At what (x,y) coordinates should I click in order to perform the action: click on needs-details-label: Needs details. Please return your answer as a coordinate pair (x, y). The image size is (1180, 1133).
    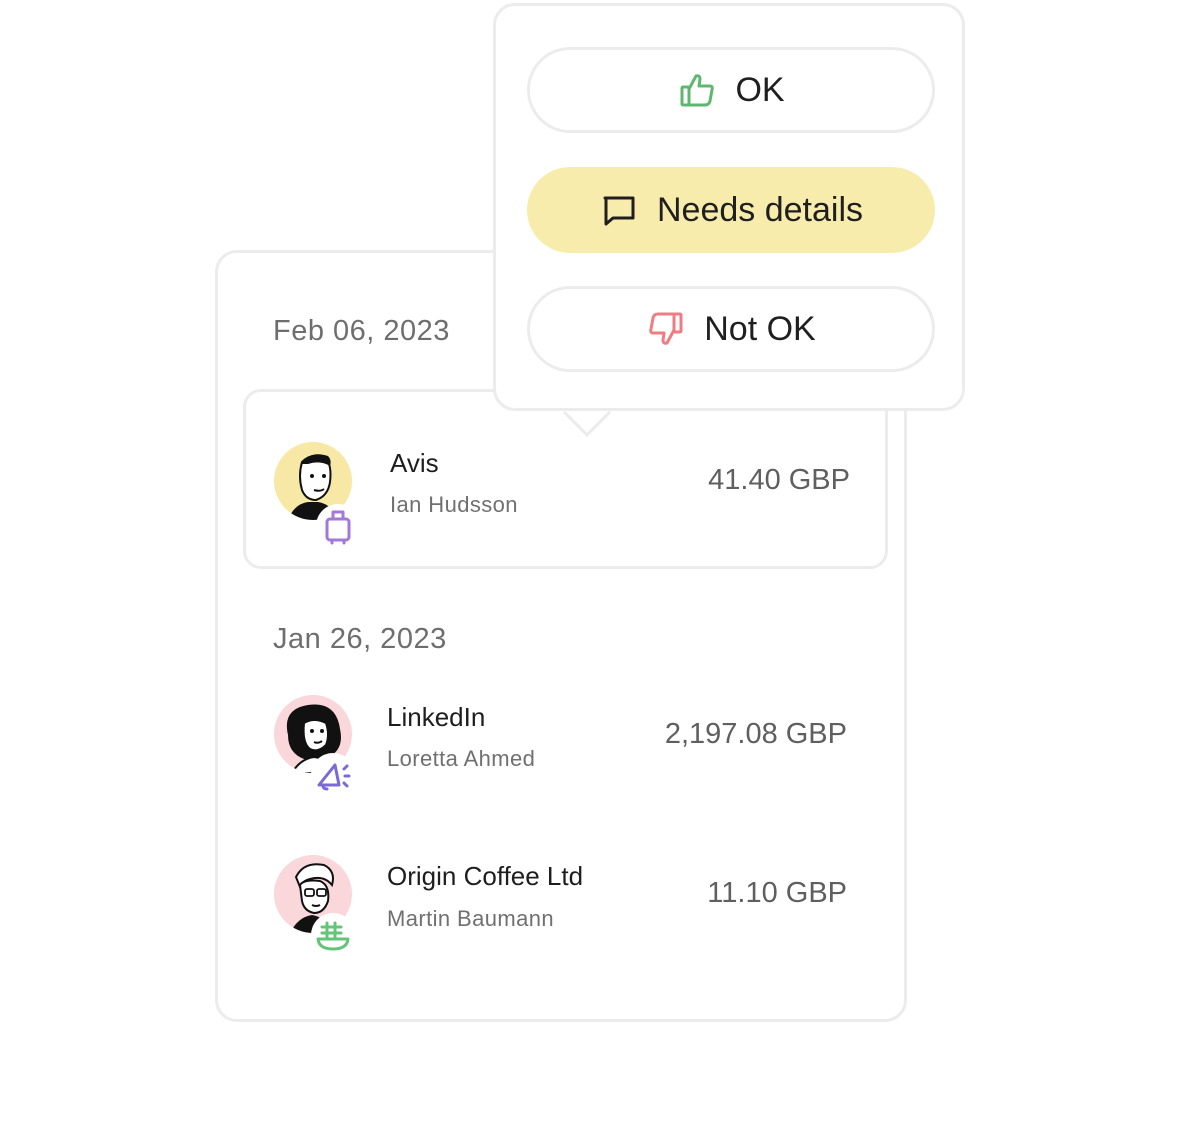
    Looking at the image, I should click on (759, 209).